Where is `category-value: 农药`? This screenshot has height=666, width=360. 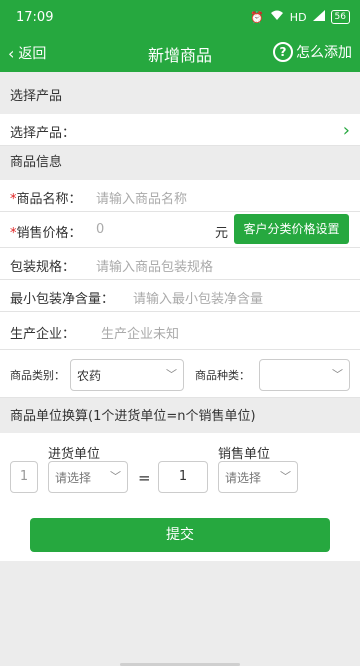
category-value: 农药 is located at coordinates (89, 376).